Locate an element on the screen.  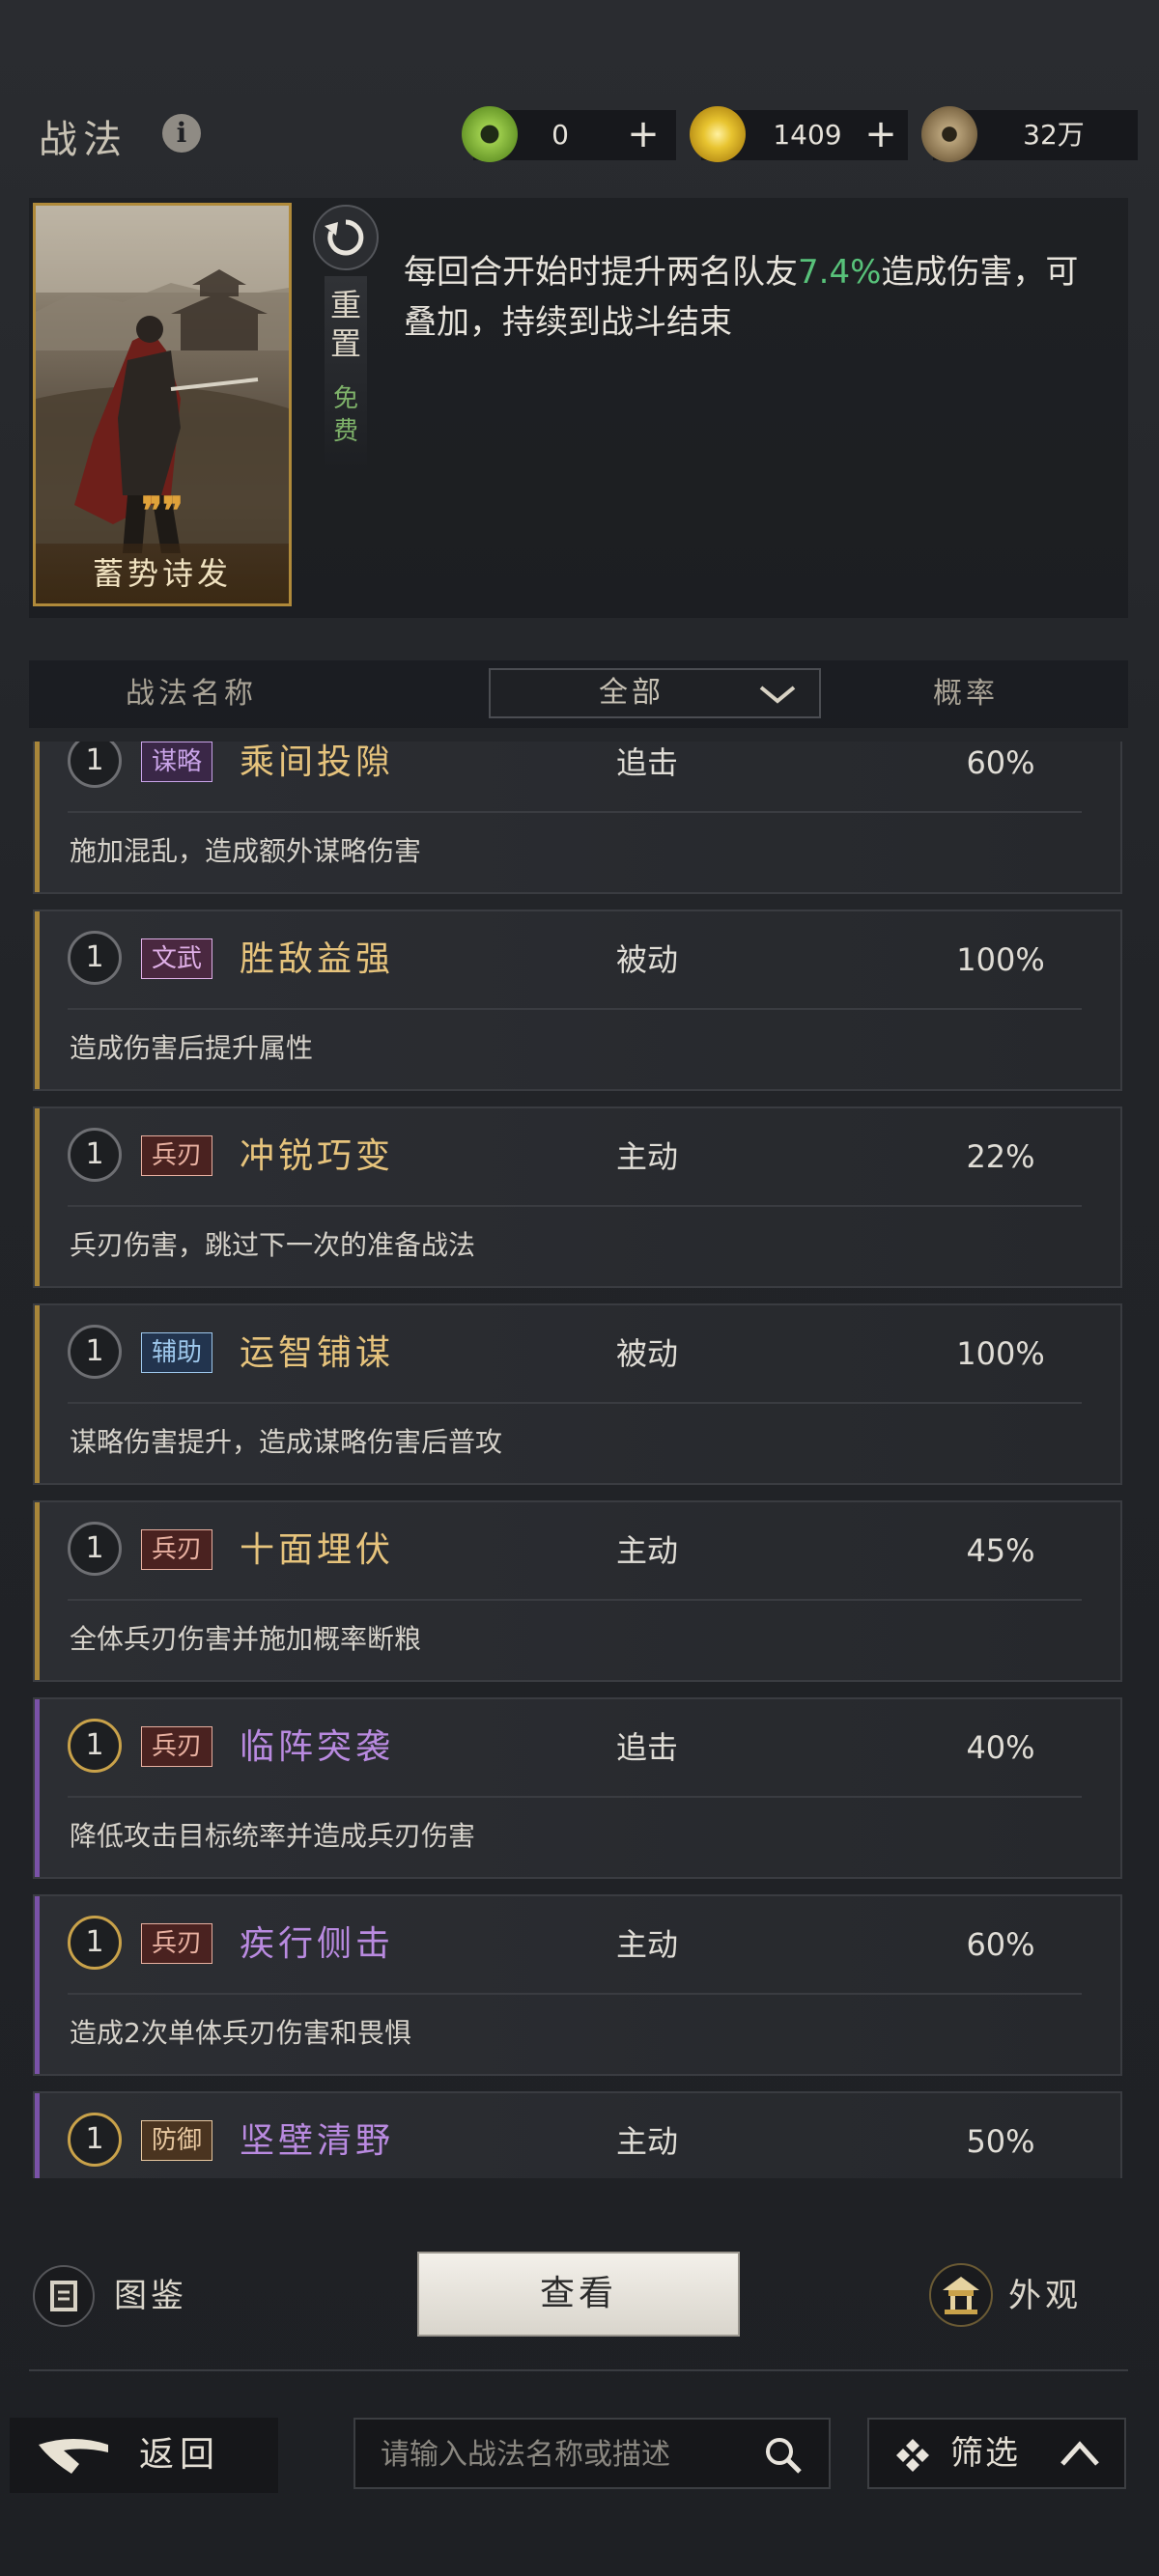
free-label: 免费 is located at coordinates (345, 415).